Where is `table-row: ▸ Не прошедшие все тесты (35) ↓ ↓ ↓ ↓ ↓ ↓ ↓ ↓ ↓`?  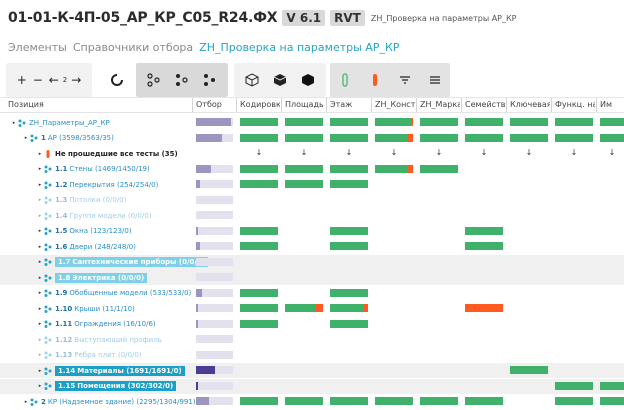 table-row: ▸ Не прошедшие все тесты (35) ↓ ↓ ↓ ↓ ↓ ↓ ↓ ↓ ↓ is located at coordinates (312, 153).